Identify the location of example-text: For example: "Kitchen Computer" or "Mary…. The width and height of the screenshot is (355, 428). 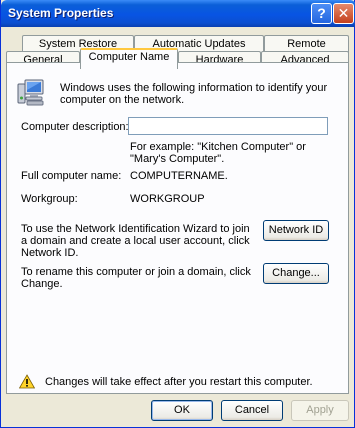
(218, 153).